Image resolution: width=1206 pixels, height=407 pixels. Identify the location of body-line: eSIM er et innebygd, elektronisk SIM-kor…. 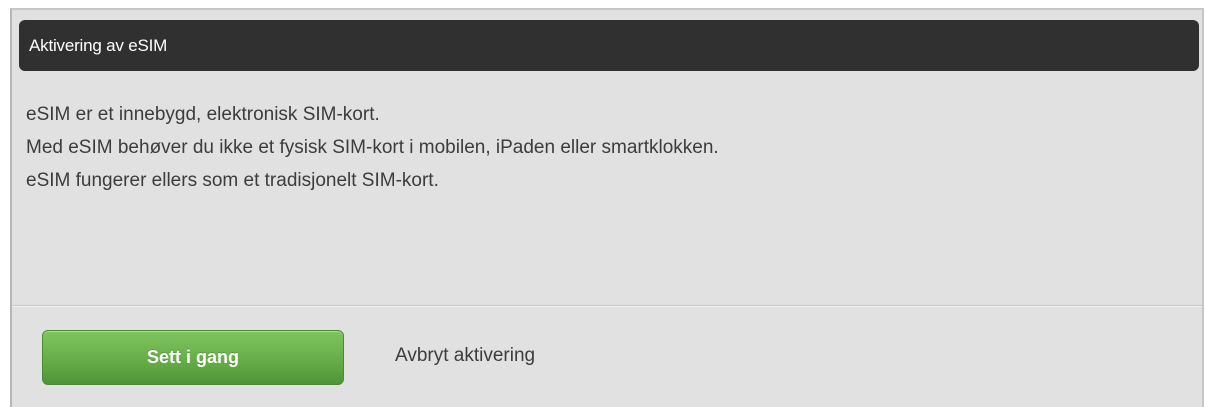
(203, 114).